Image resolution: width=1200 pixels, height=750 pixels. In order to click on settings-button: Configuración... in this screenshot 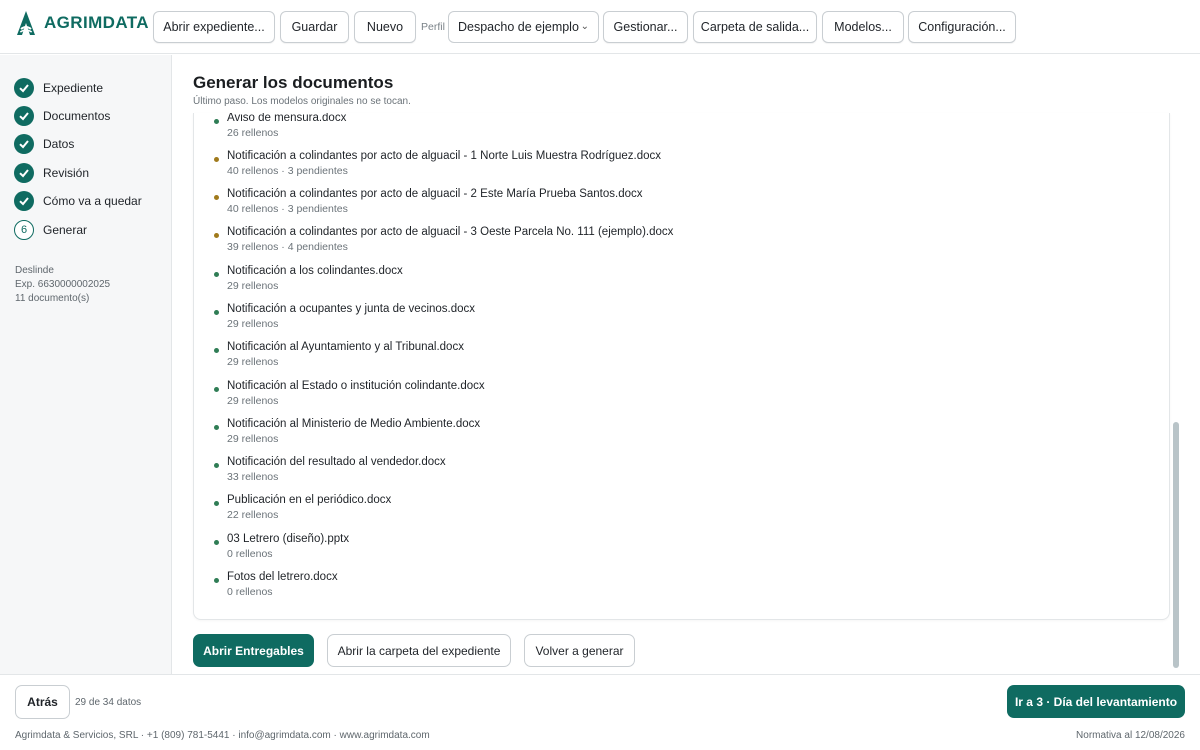, I will do `click(962, 27)`.